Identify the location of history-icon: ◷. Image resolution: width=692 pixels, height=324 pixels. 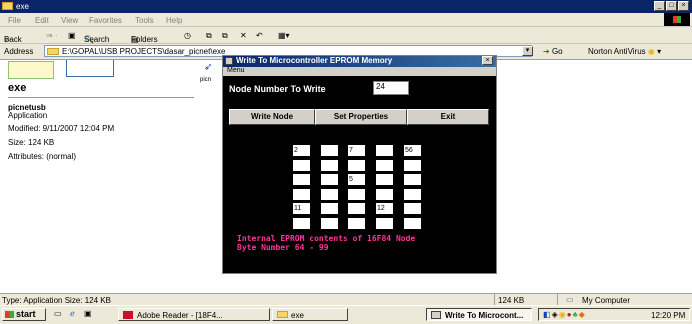
(187, 35).